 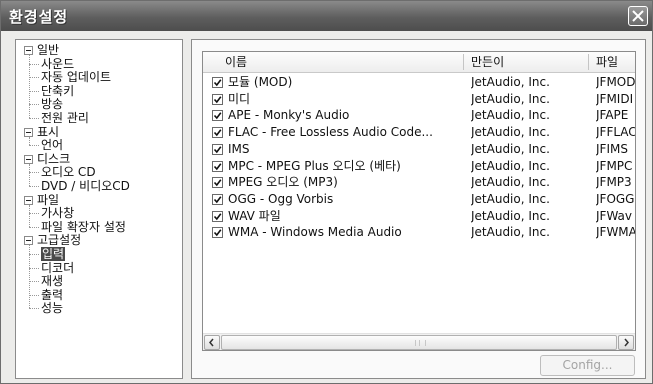 What do you see at coordinates (239, 148) in the screenshot?
I see `cell-name: IMS` at bounding box center [239, 148].